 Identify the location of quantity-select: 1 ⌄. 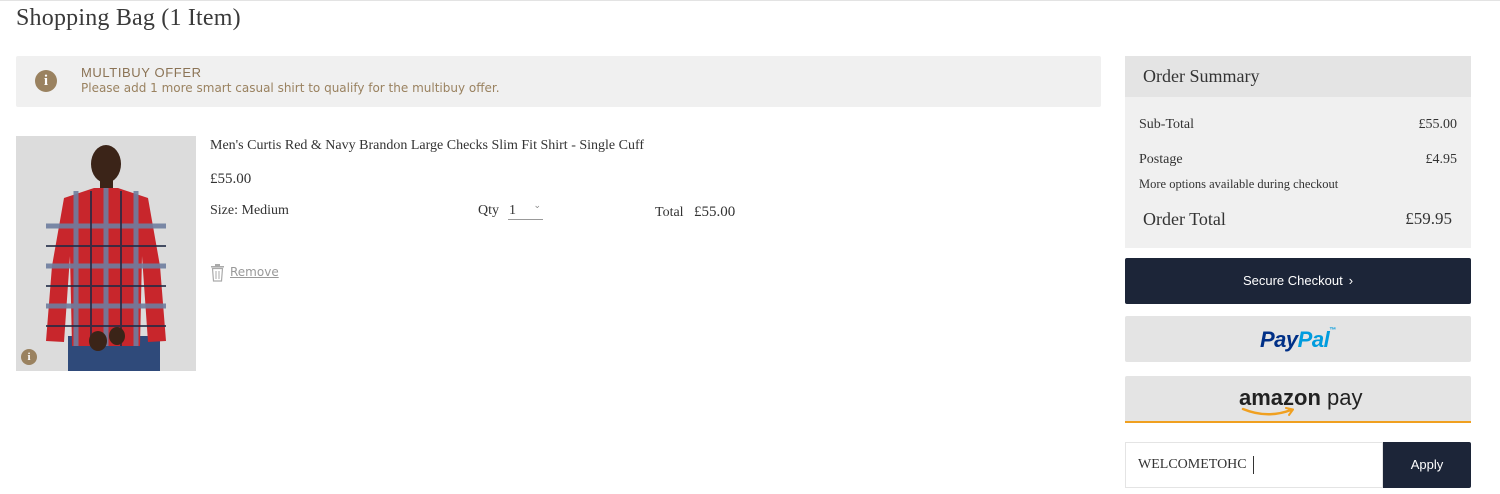
(525, 210).